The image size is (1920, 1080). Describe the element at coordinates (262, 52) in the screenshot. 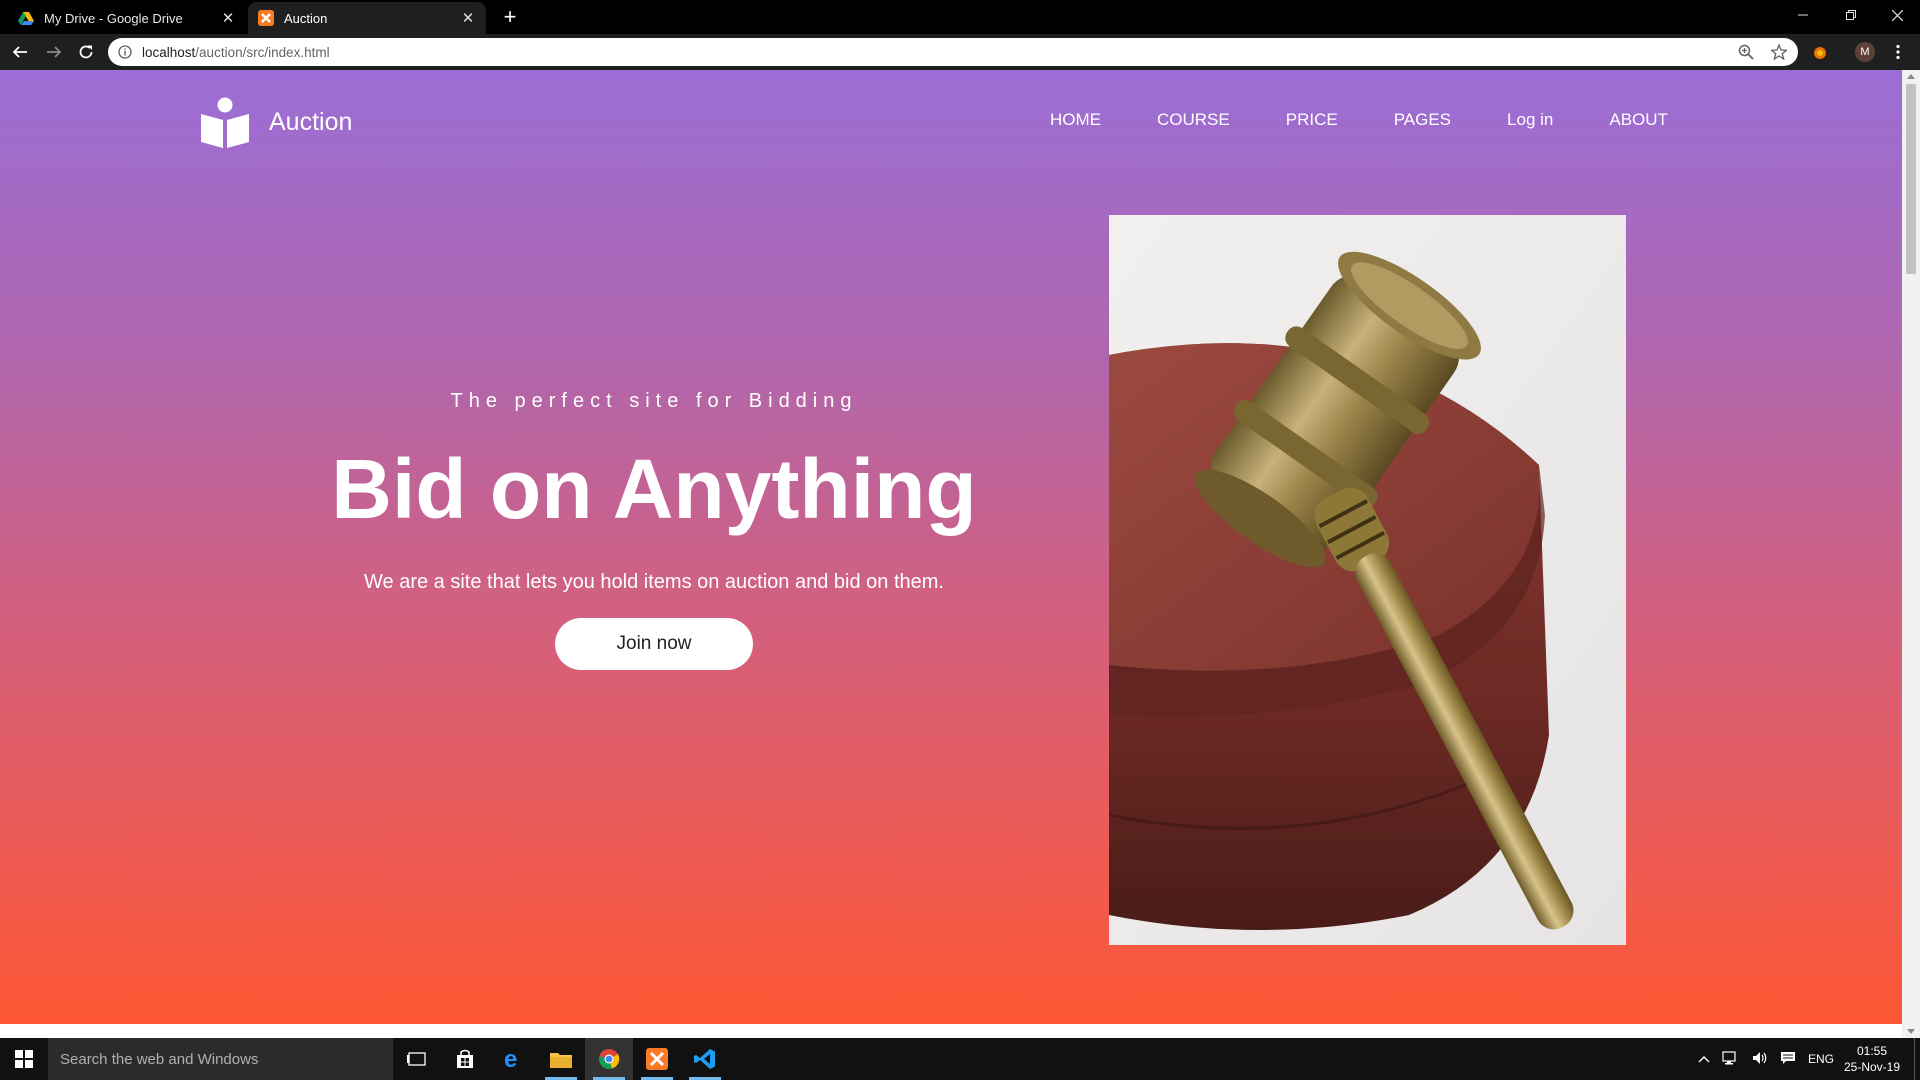

I see `url-path: /auction/src/index.html` at that location.